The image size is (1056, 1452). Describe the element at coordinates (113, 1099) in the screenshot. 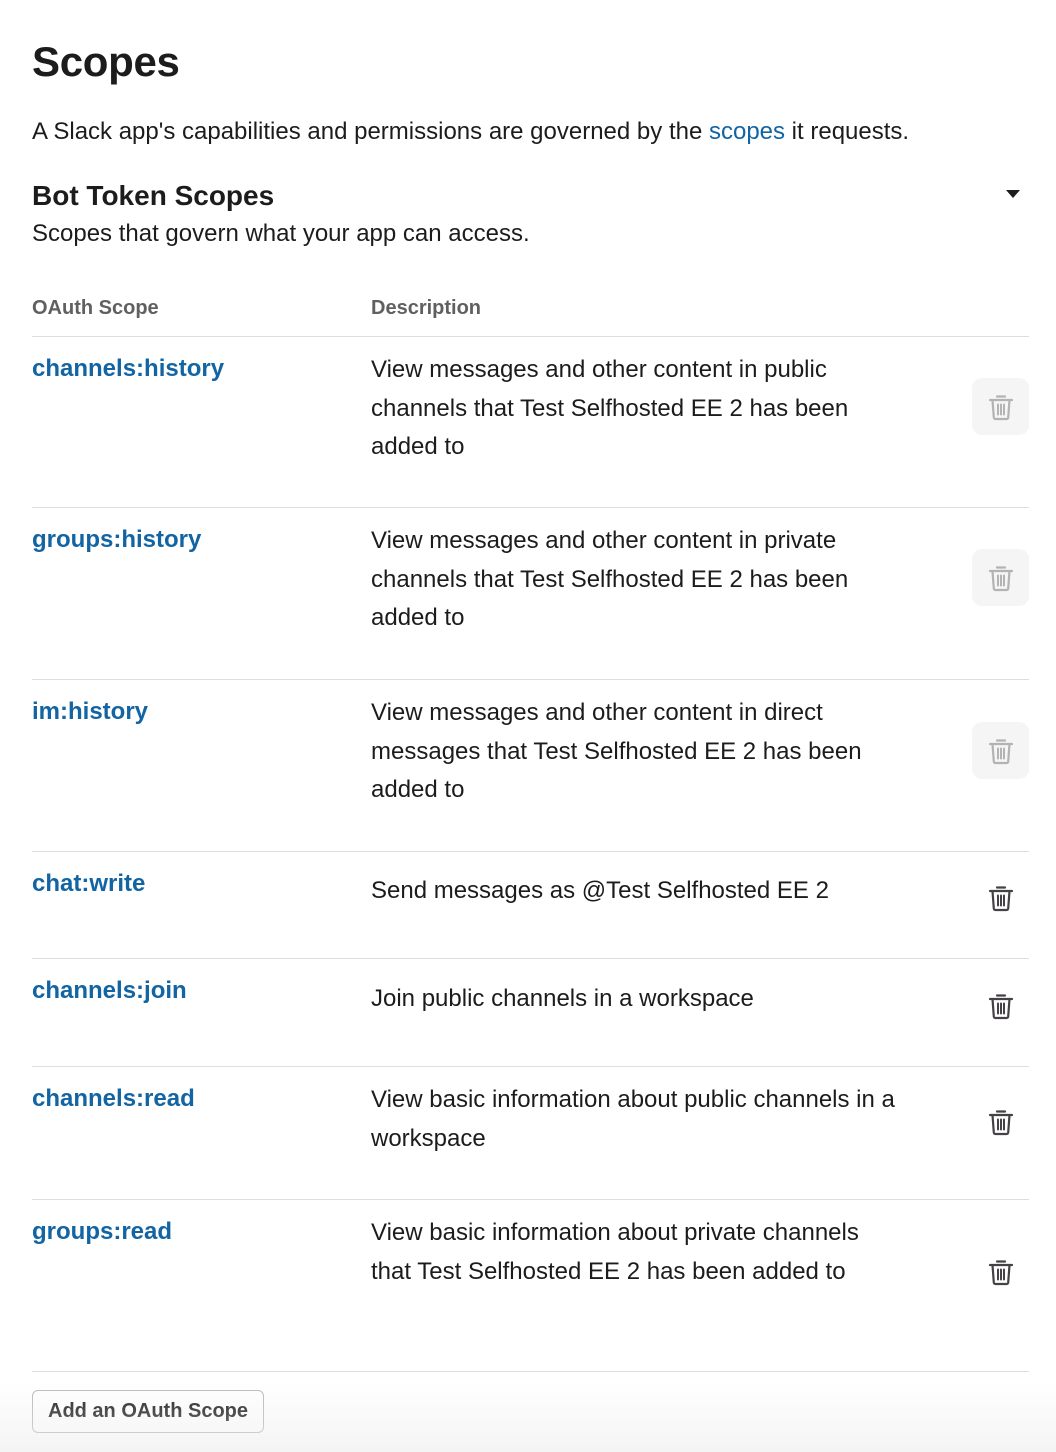

I see `scope-name-link: channels:read` at that location.